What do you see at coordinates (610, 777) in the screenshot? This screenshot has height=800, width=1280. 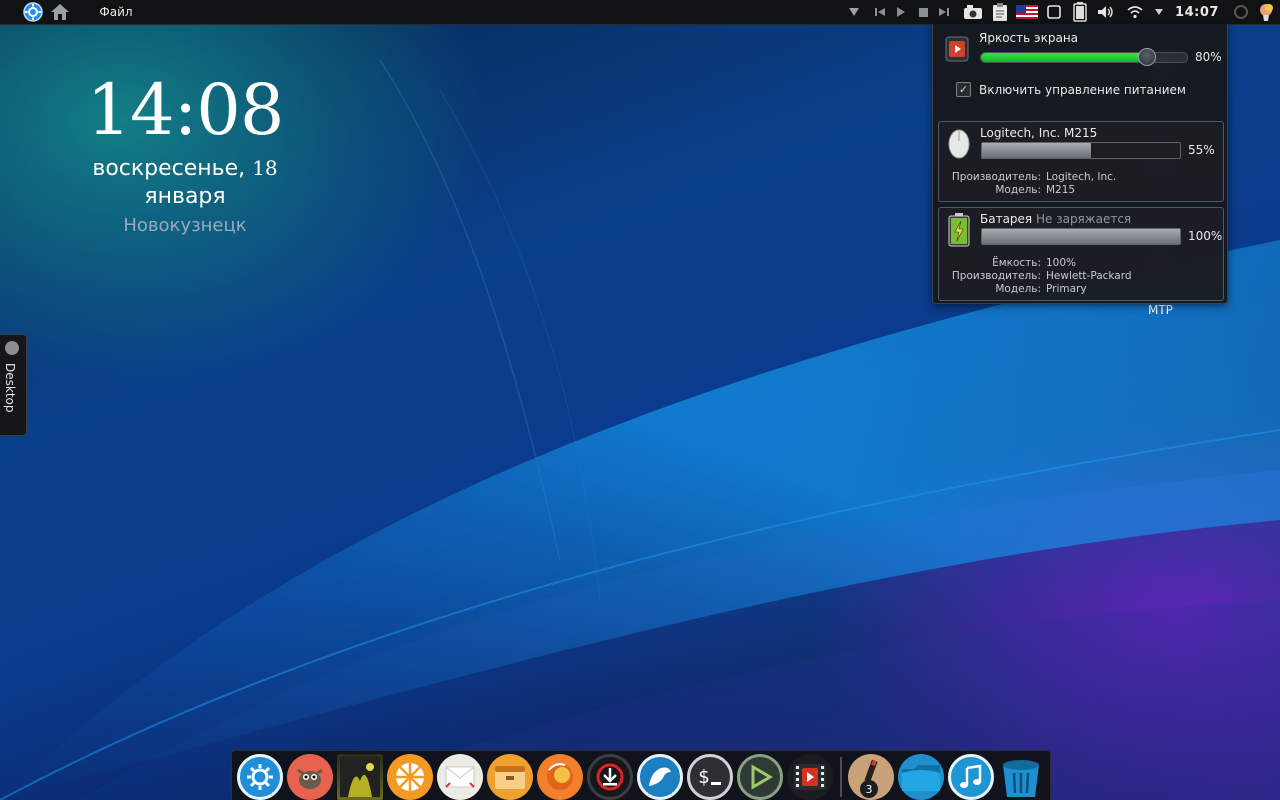 I see `download-manager-icon` at bounding box center [610, 777].